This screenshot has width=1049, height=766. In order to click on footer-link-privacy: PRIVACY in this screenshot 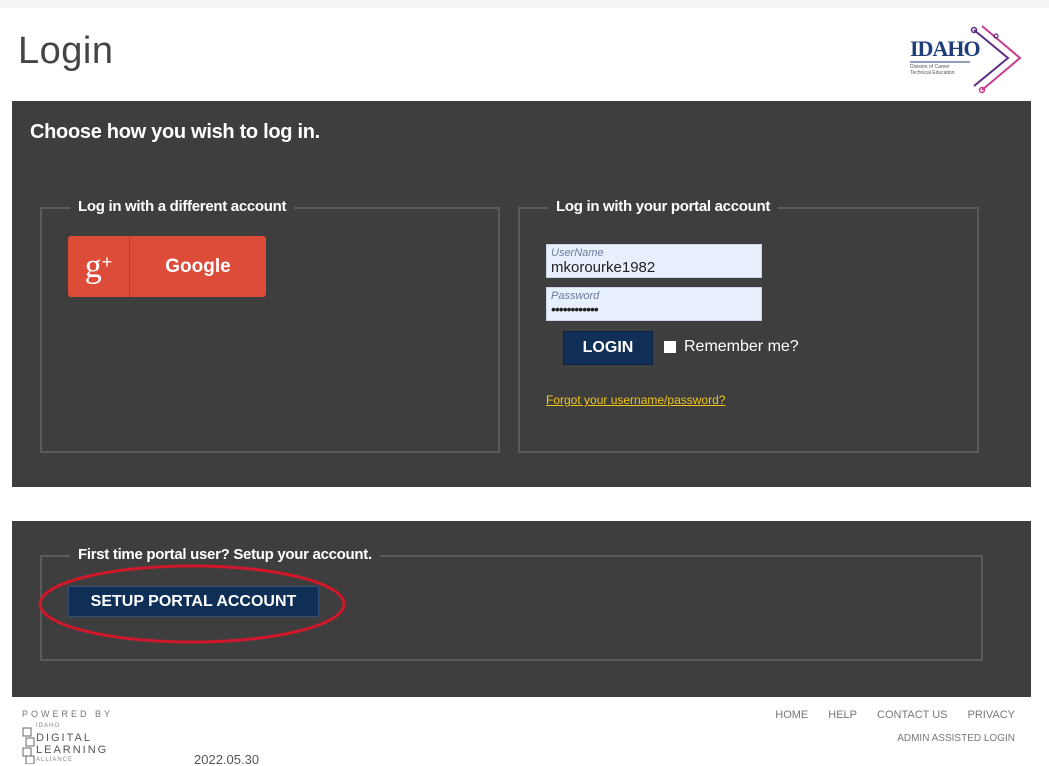, I will do `click(991, 715)`.